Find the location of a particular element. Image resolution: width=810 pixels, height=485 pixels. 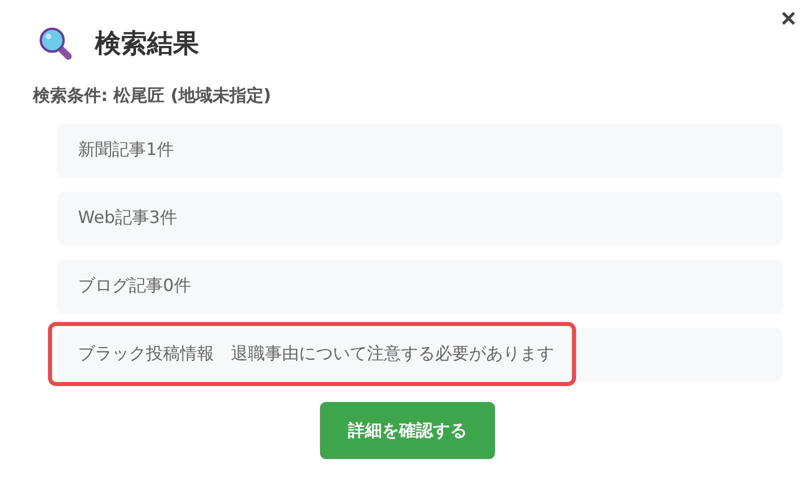

result-label: Web記事3件 is located at coordinates (127, 218).